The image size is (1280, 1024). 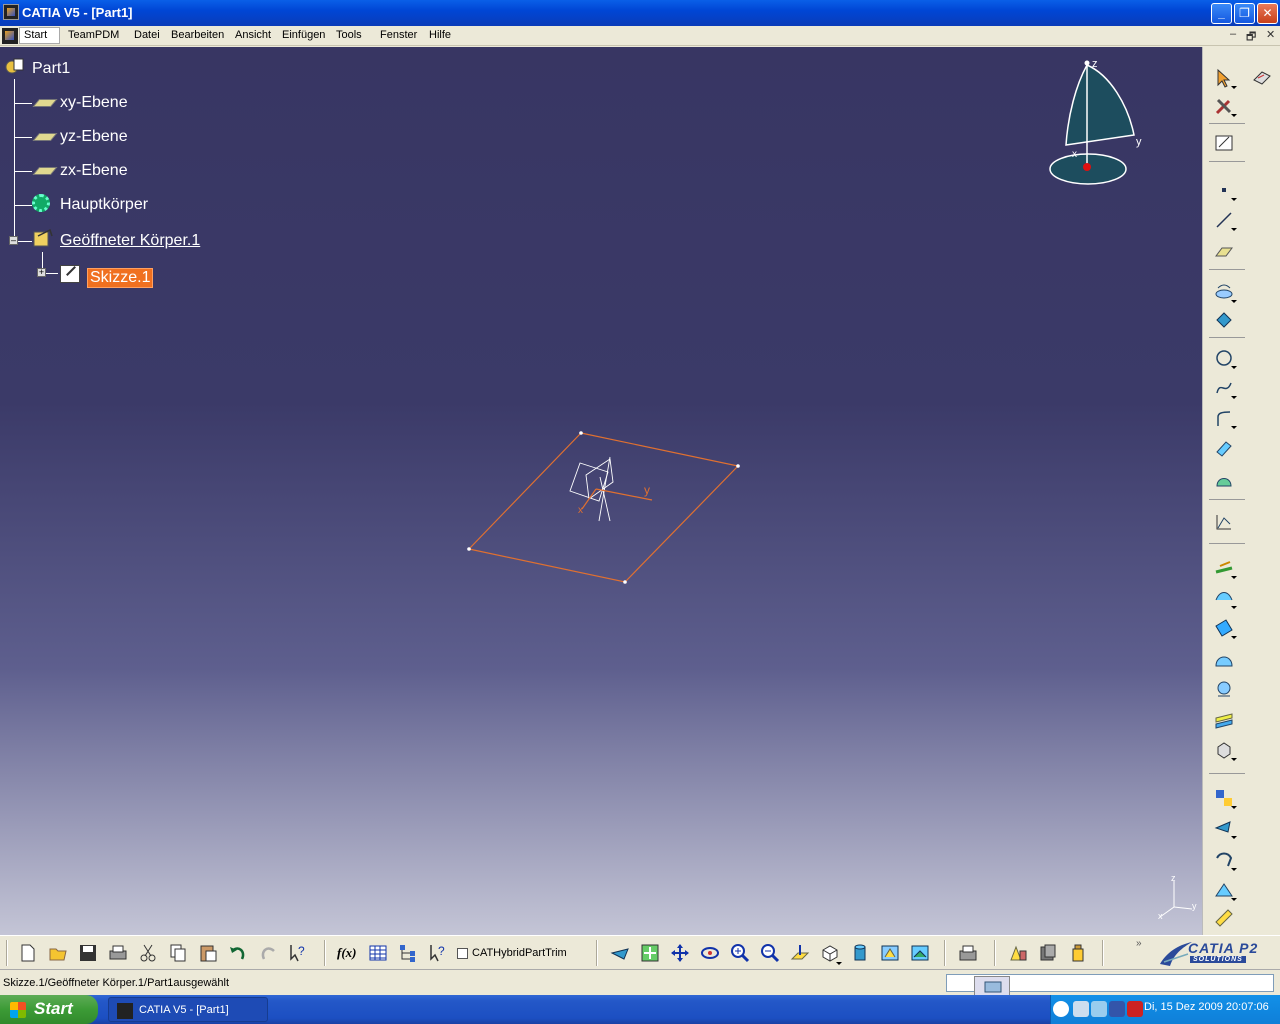 I want to click on compass-widget: z y x, so click(x=1095, y=125).